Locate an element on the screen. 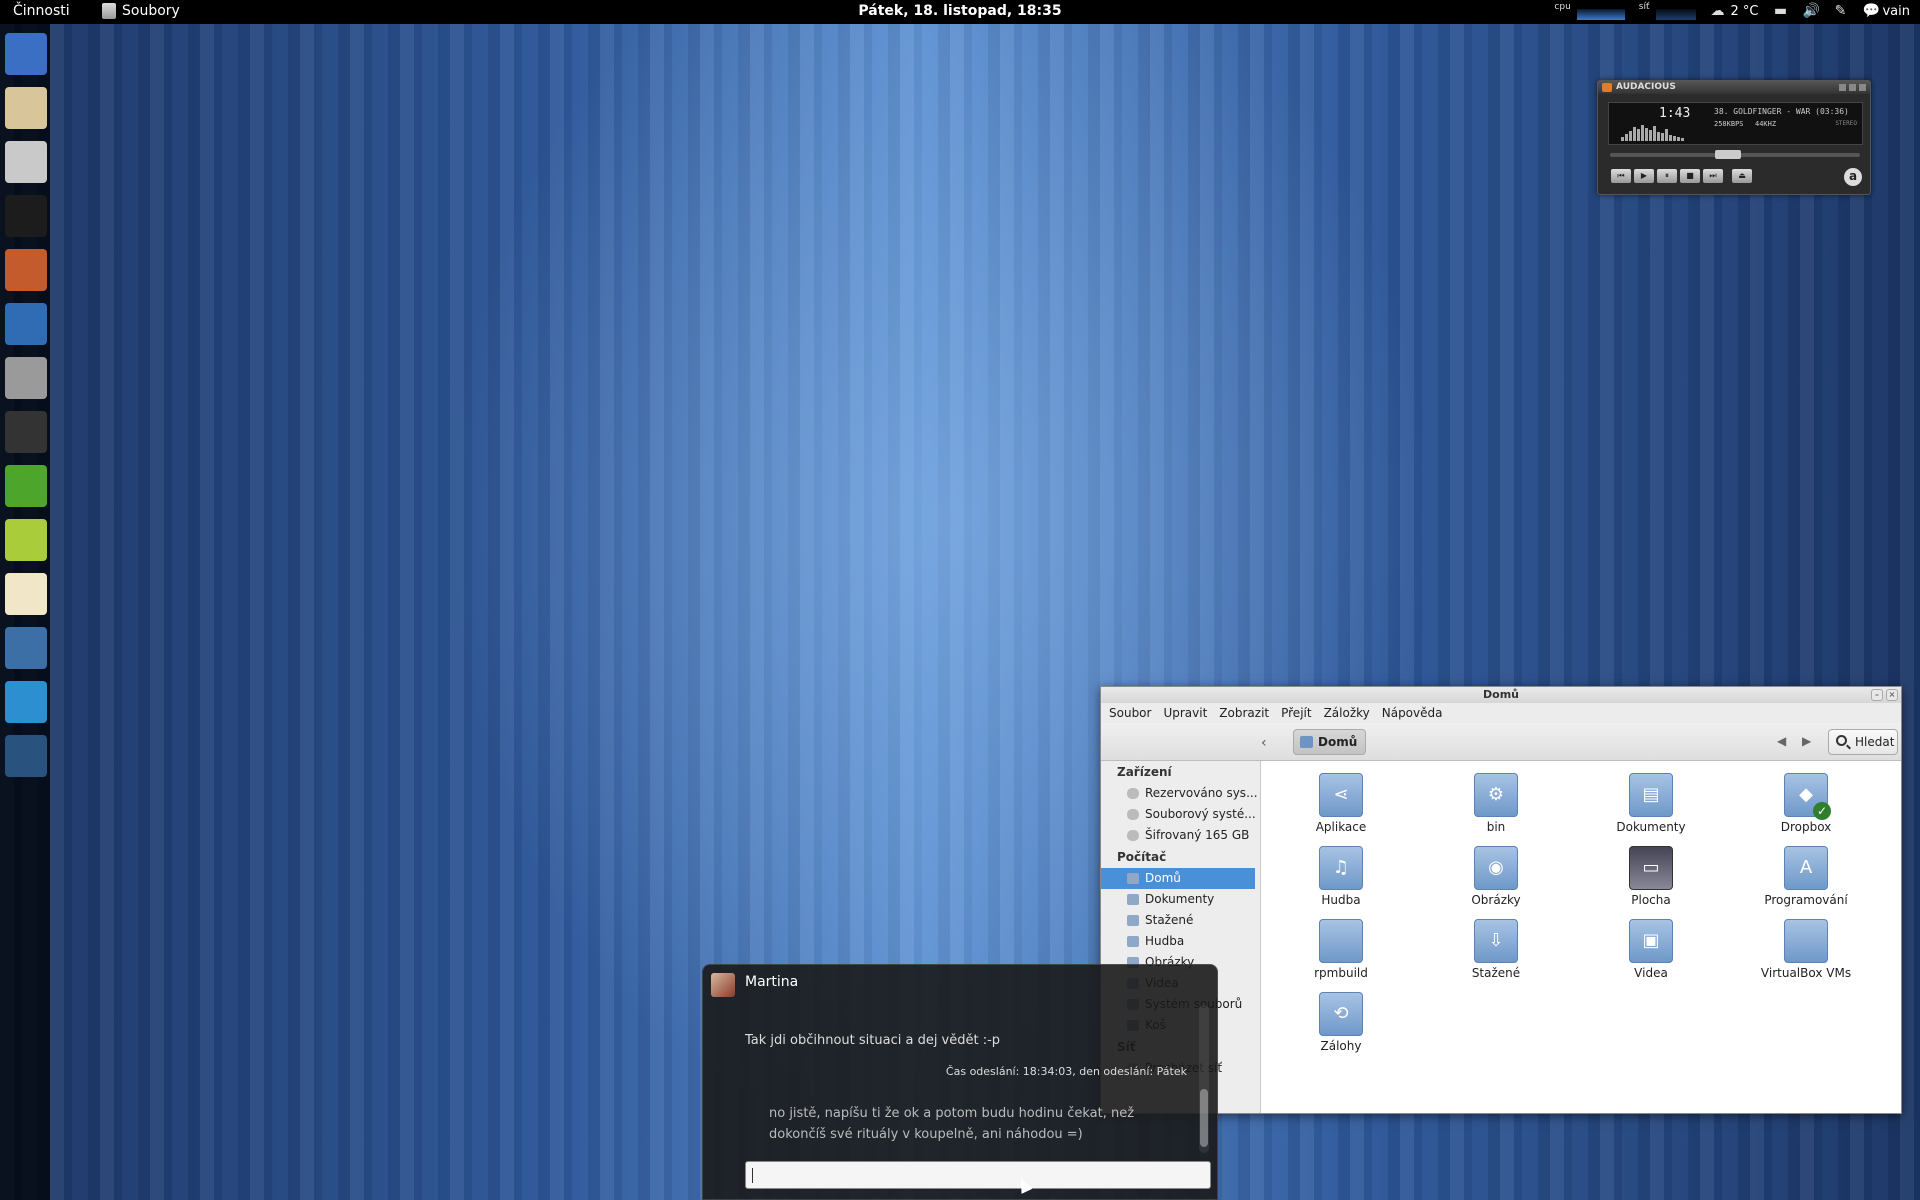 The image size is (1920, 1200). dash-settings-icon is located at coordinates (26, 648).